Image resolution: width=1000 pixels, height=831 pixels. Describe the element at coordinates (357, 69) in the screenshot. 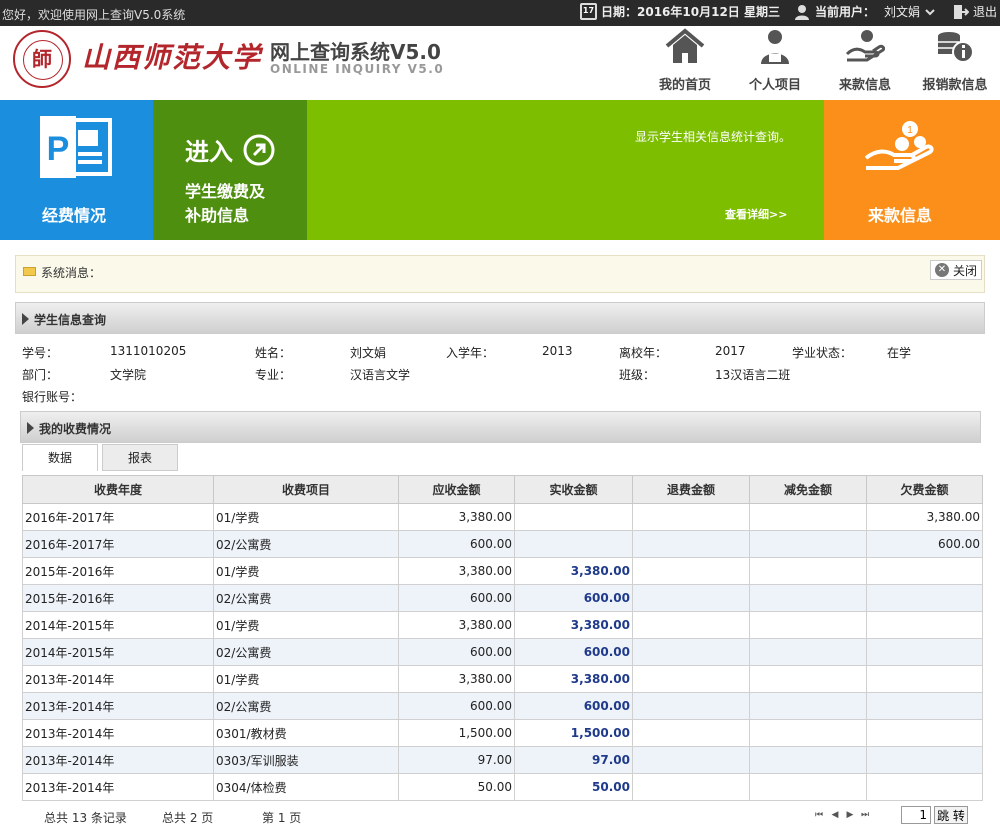

I see `system-subtitle: ONLINE INQUIRY V5.0` at that location.